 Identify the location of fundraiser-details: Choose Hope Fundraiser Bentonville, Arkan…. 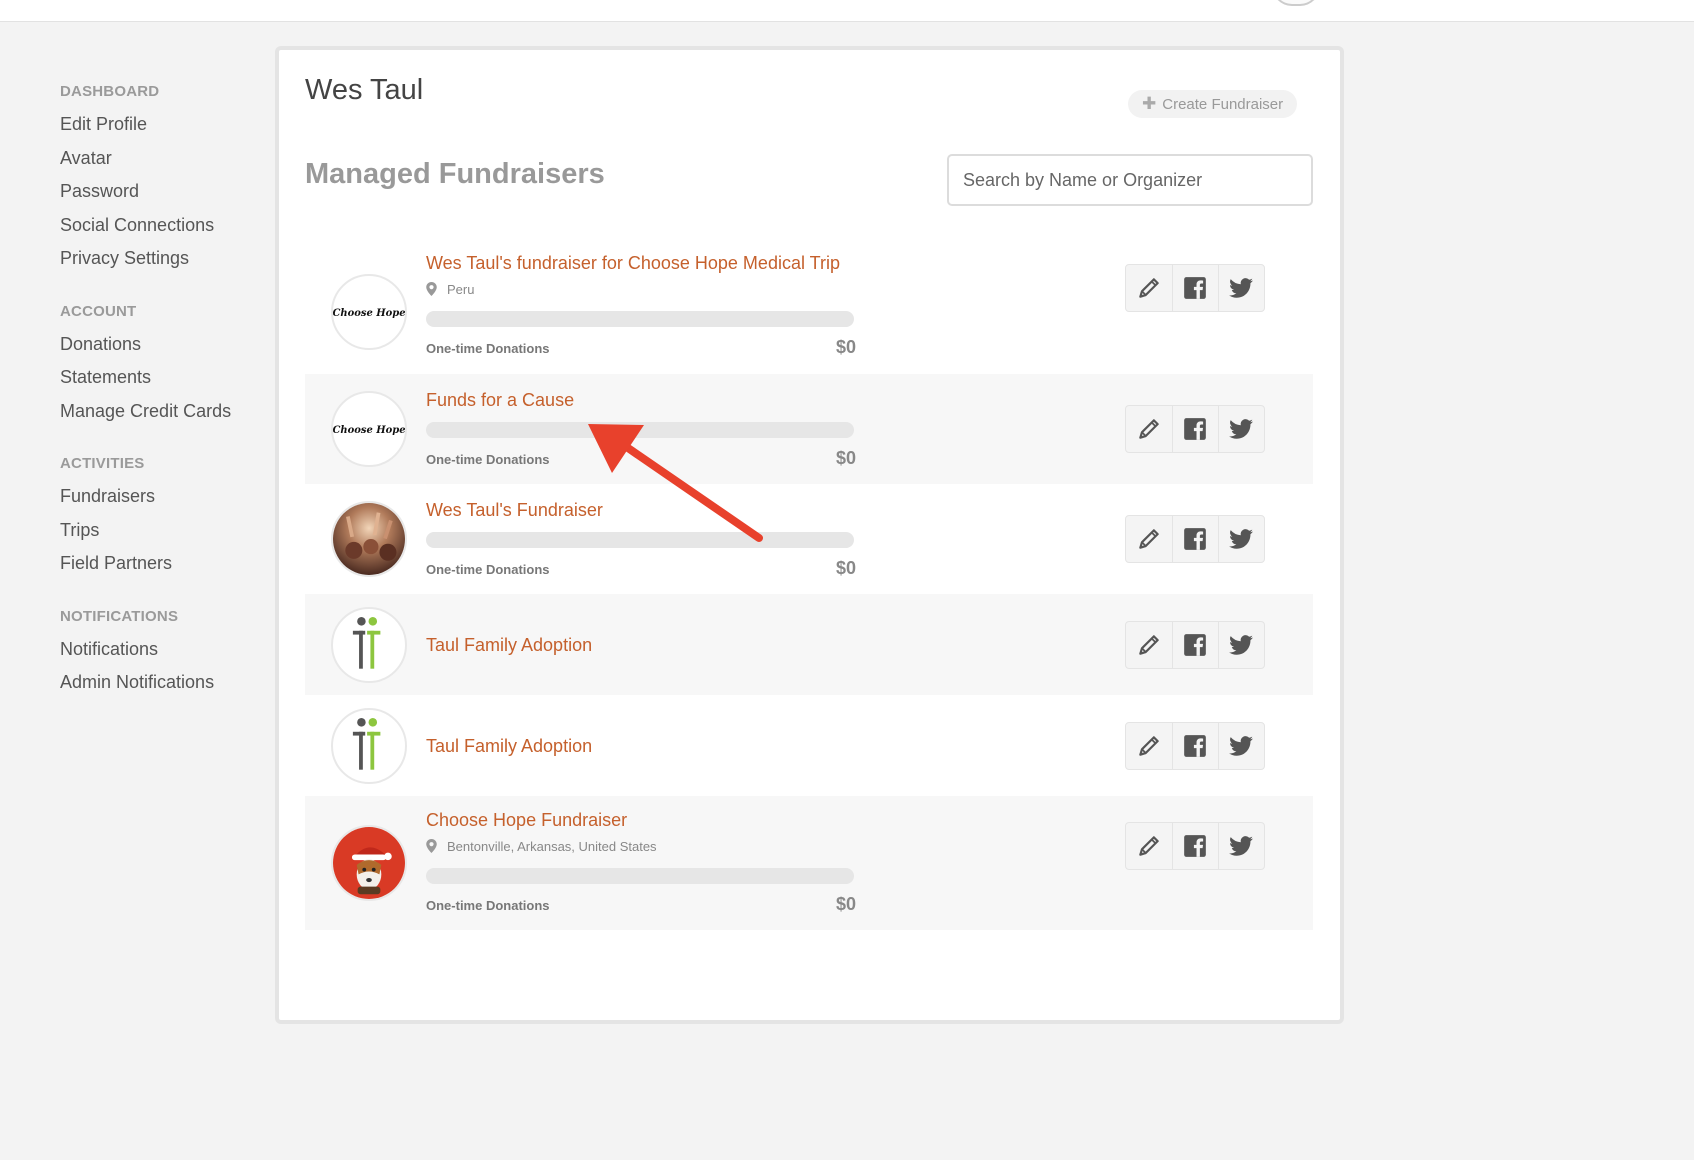
(641, 862).